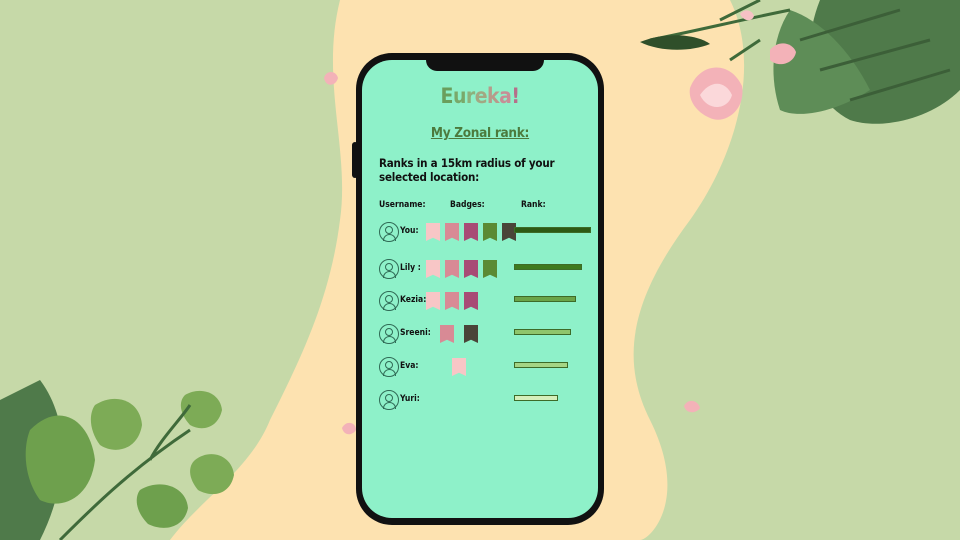 The height and width of the screenshot is (540, 960). What do you see at coordinates (480, 303) in the screenshot?
I see `rank-row: Kezia:` at bounding box center [480, 303].